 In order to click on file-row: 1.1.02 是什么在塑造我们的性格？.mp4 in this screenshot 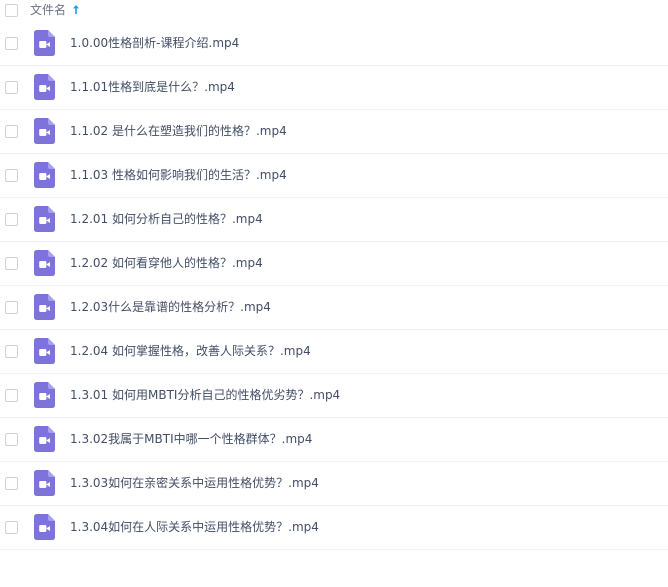, I will do `click(334, 132)`.